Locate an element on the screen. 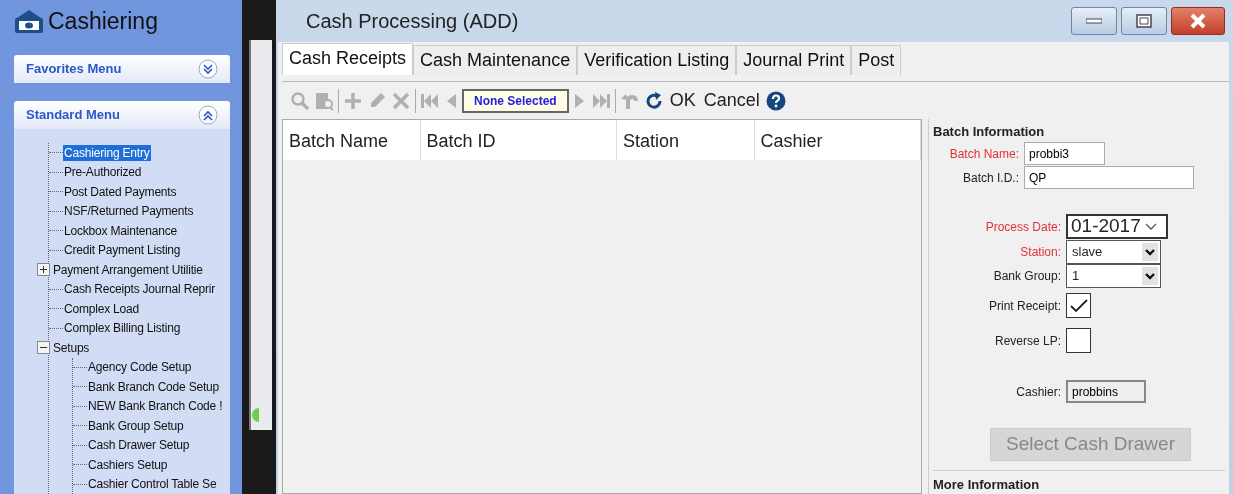 The height and width of the screenshot is (494, 1233). app-title: Cashiering is located at coordinates (103, 21).